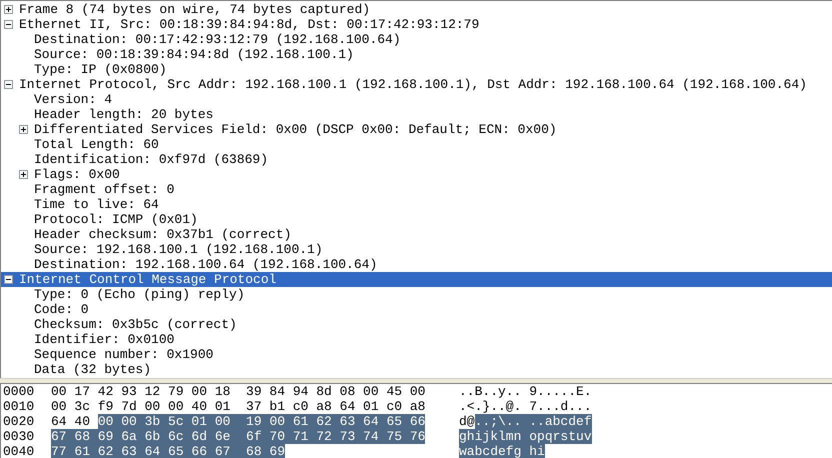  I want to click on tree-label: Flags: 0x00, so click(77, 174).